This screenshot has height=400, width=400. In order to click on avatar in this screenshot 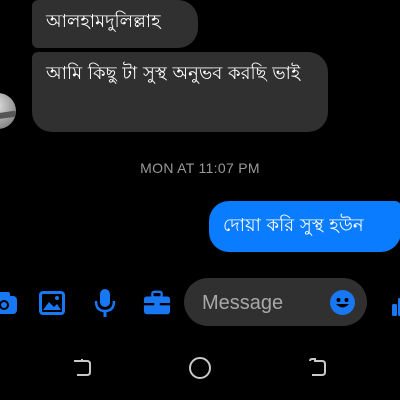, I will do `click(8, 111)`.